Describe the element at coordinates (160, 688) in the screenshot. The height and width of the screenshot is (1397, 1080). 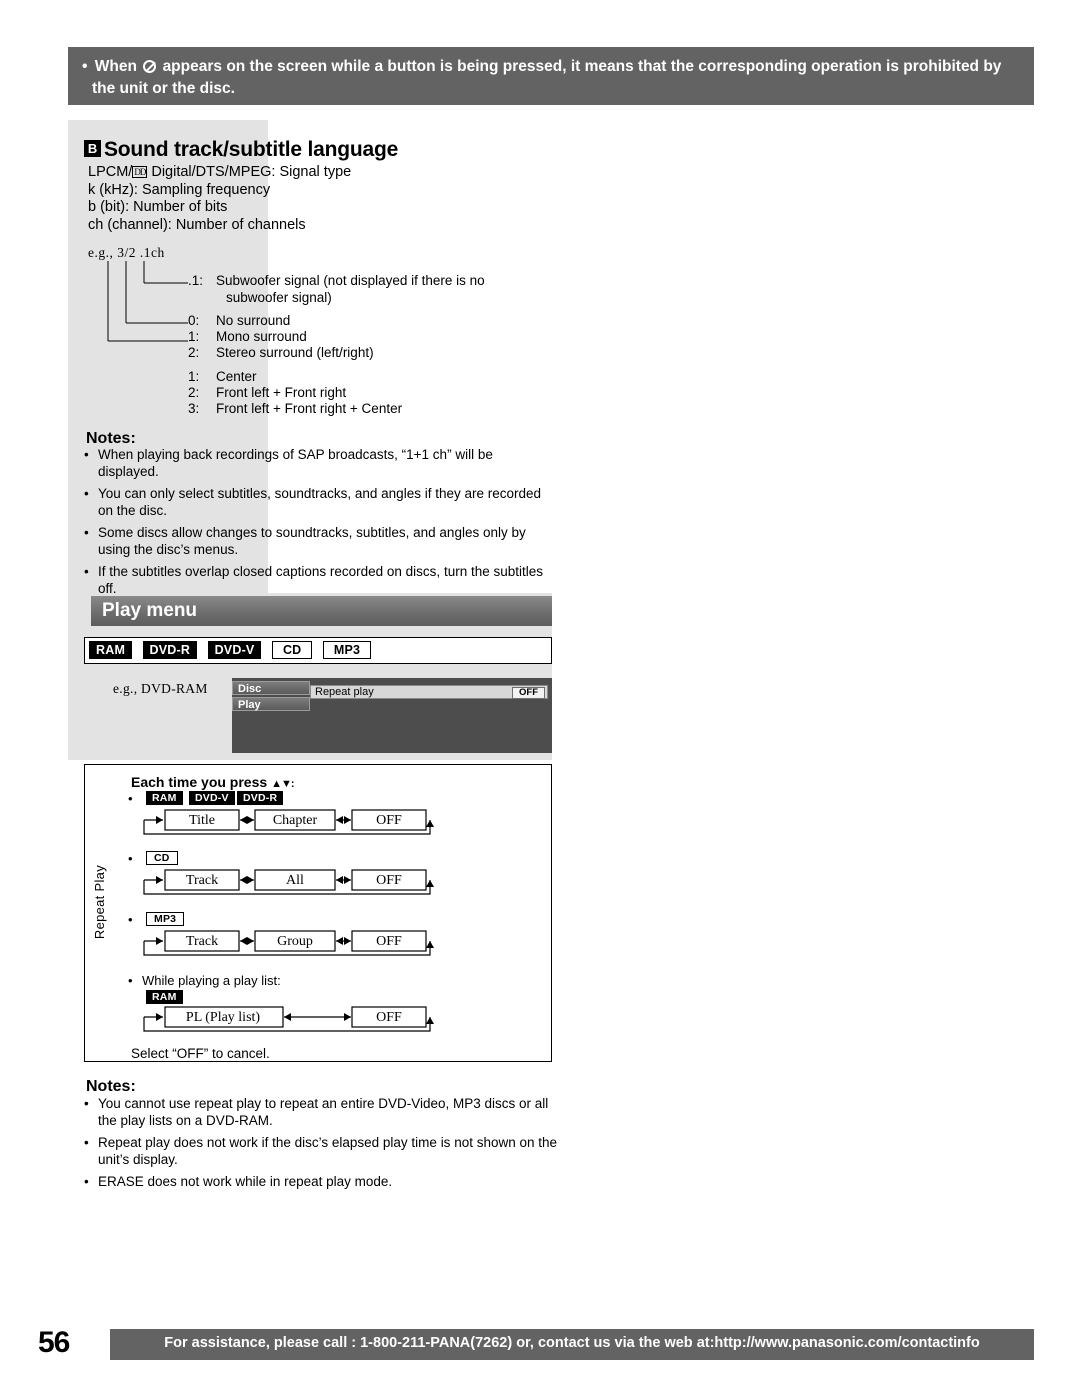
I see `osd-example-label: e.g., DVD-RAM` at that location.